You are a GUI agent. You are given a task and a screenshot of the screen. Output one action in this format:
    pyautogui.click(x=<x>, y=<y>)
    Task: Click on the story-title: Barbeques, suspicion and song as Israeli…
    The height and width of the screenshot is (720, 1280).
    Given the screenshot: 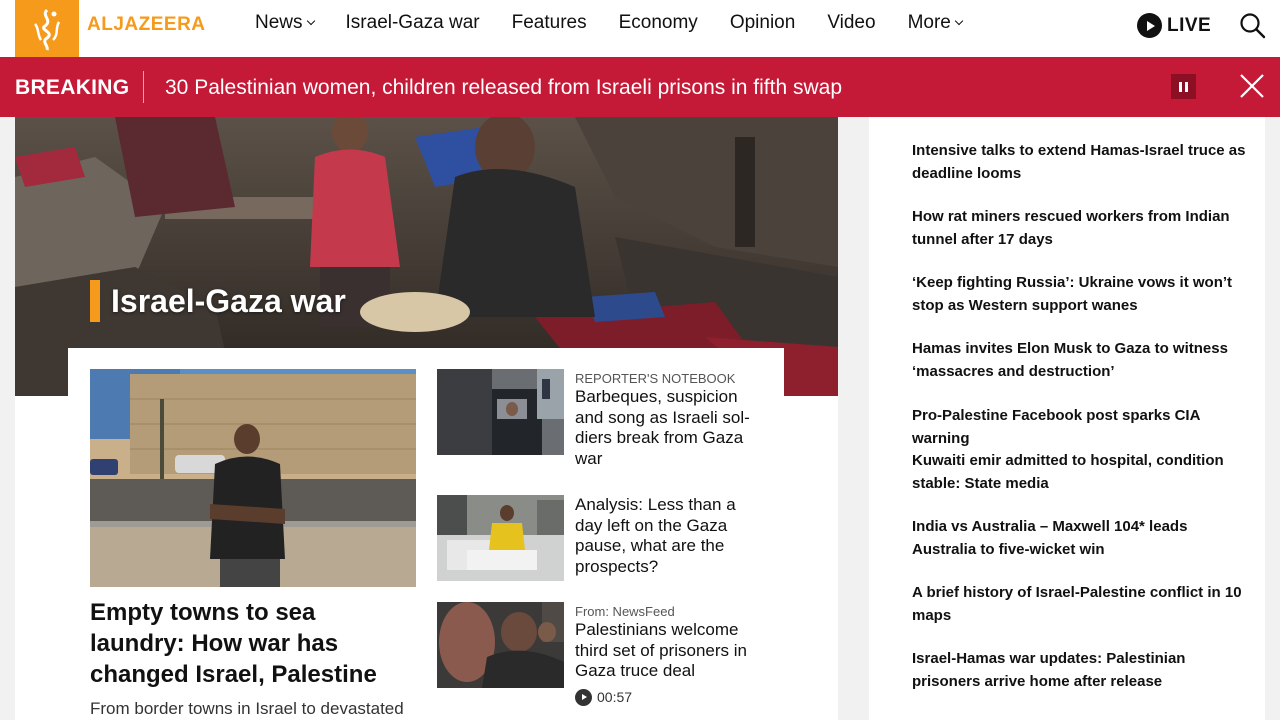 What is the action you would take?
    pyautogui.click(x=670, y=428)
    